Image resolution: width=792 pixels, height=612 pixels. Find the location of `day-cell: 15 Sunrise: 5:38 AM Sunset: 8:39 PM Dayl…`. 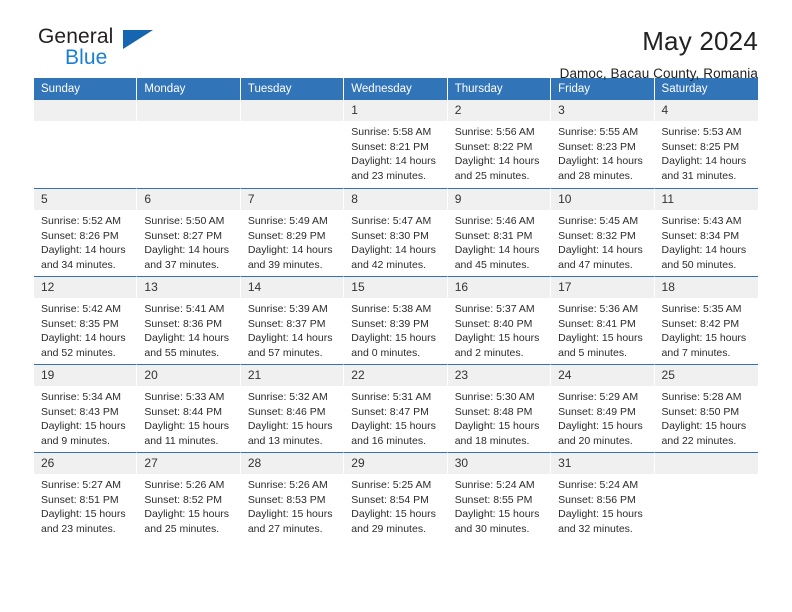

day-cell: 15 Sunrise: 5:38 AM Sunset: 8:39 PM Dayl… is located at coordinates (396, 320).